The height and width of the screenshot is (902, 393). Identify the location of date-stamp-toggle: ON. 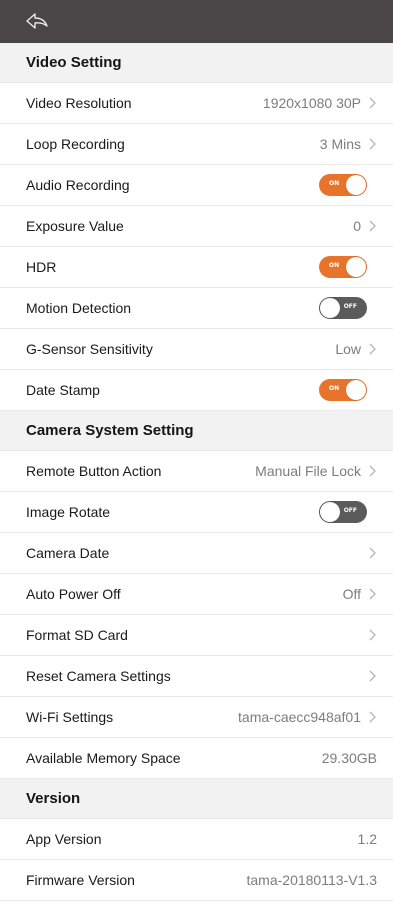
(343, 390).